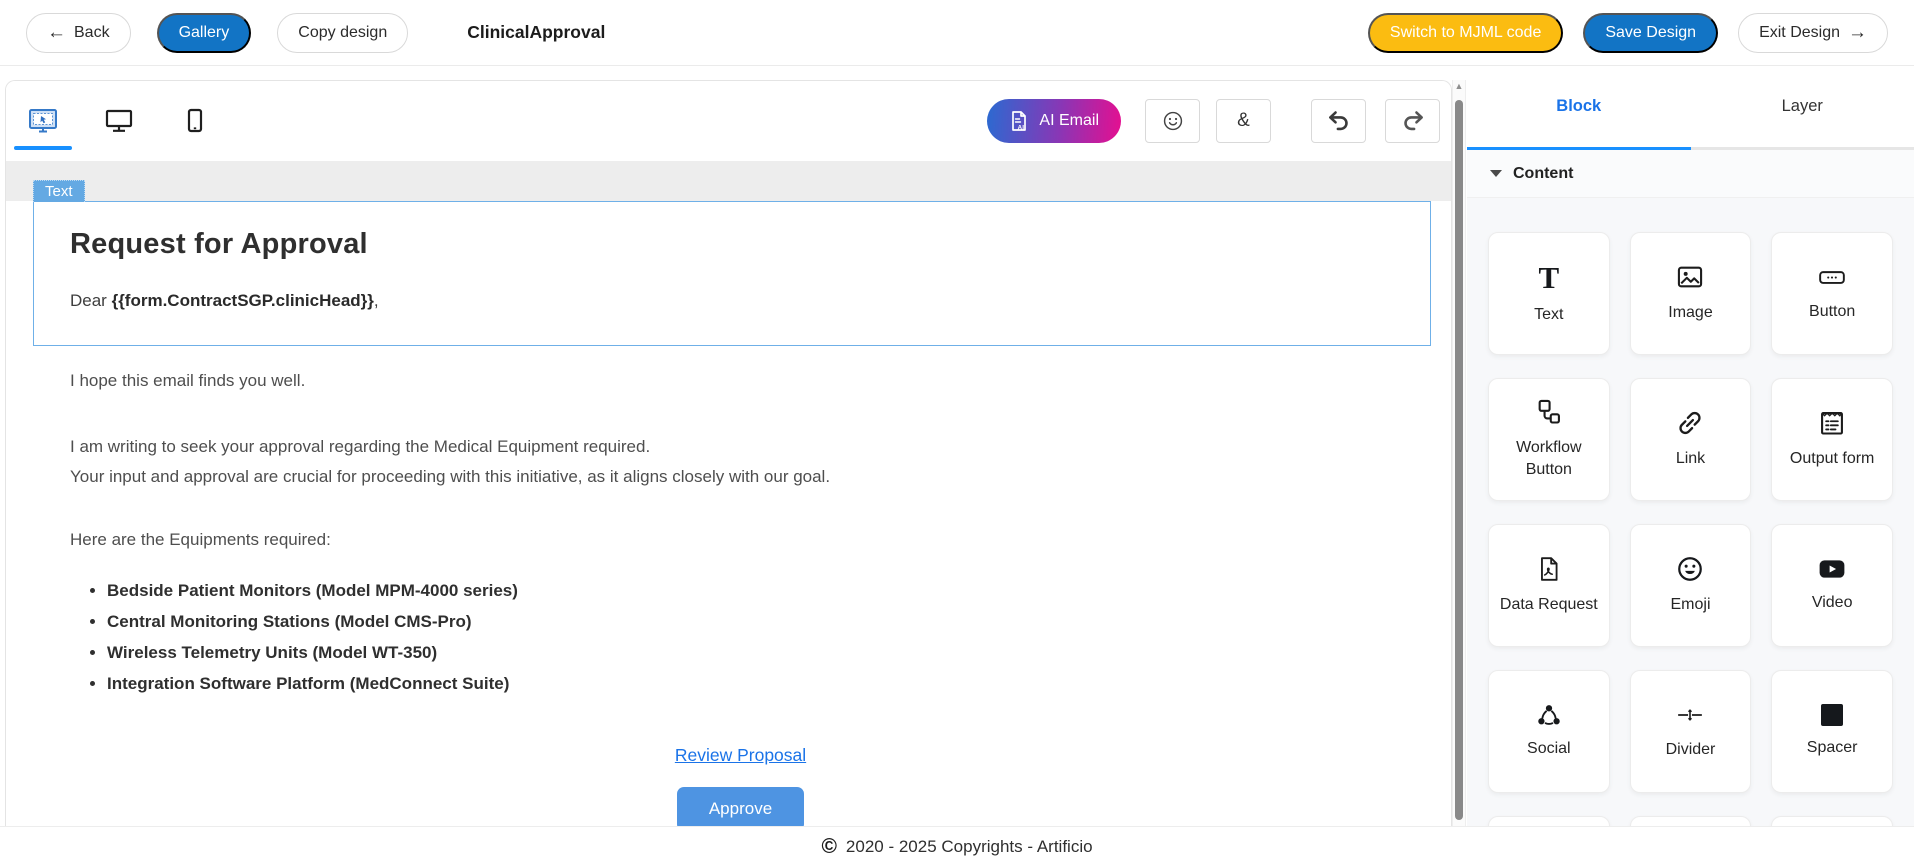  I want to click on desktop-view-icon, so click(119, 121).